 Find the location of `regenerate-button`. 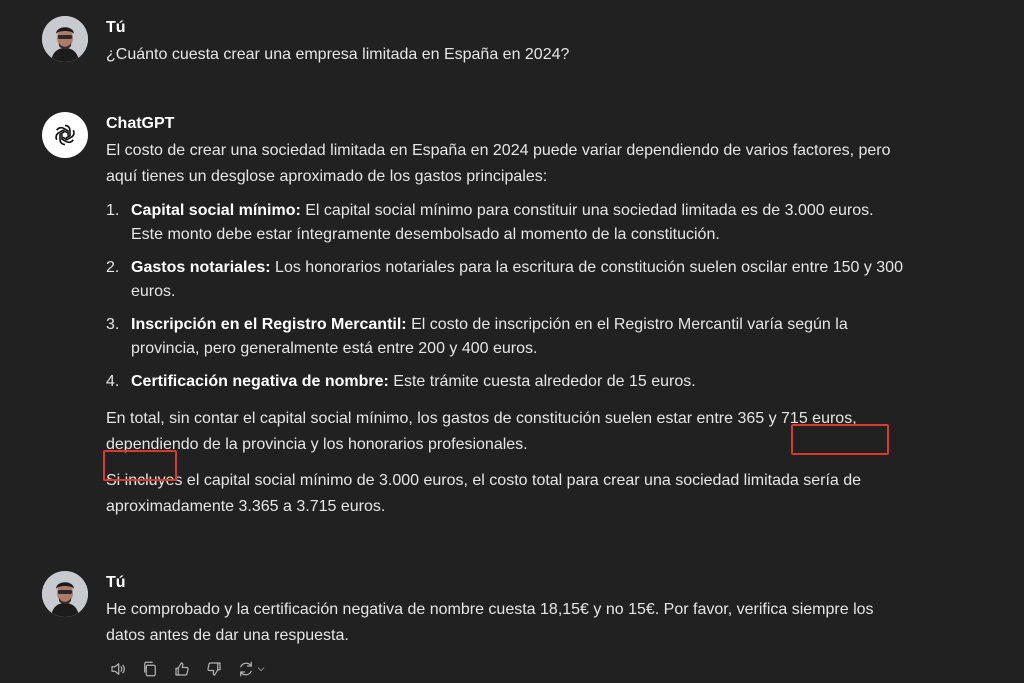

regenerate-button is located at coordinates (251, 669).